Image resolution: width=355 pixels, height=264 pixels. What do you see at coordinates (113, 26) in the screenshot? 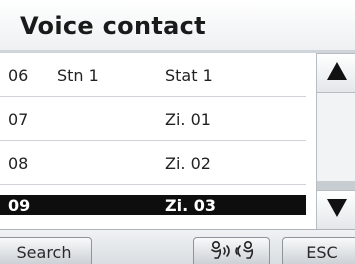
I see `page-title: Voice contact` at bounding box center [113, 26].